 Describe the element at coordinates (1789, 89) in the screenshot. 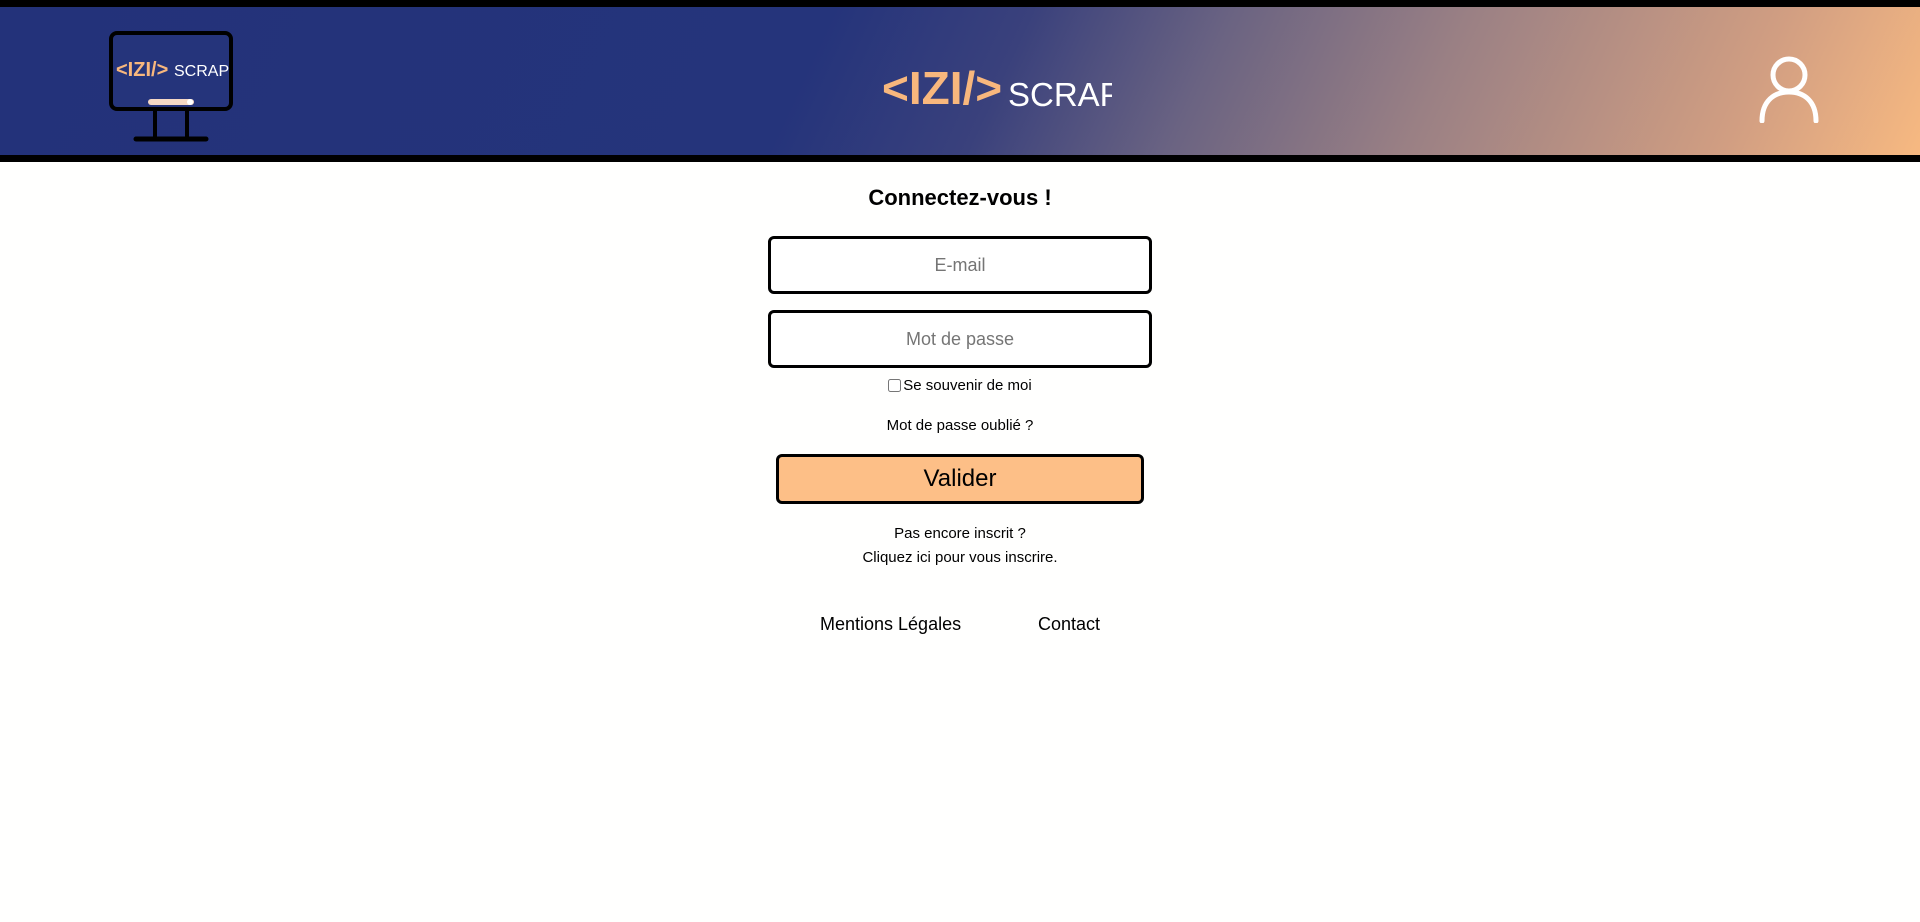

I see `user-icon` at that location.